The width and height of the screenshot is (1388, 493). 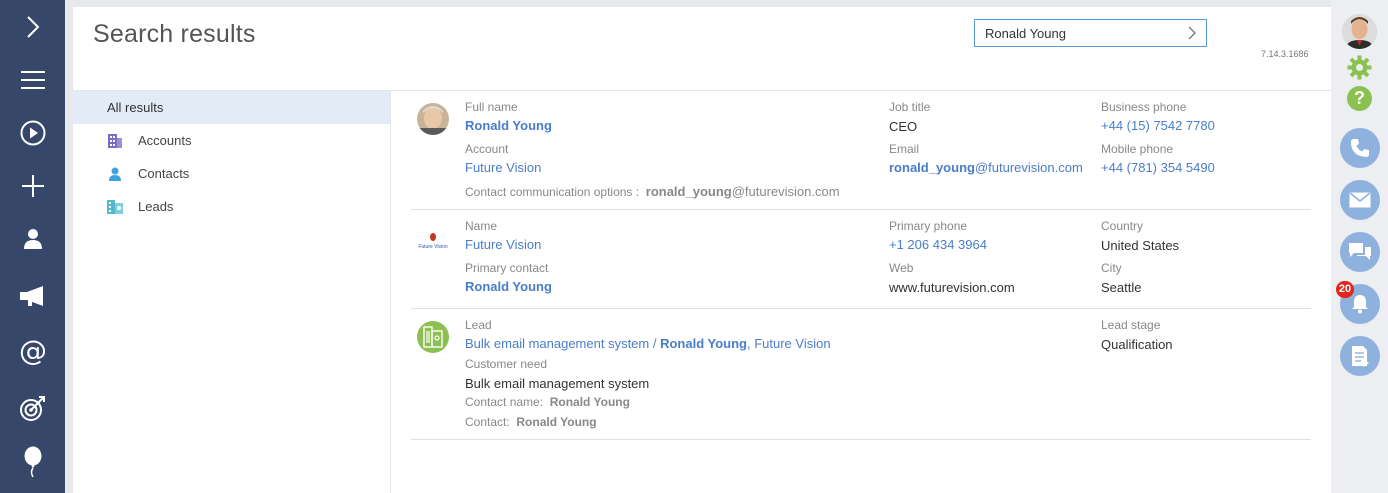 I want to click on chat-icon, so click(x=1360, y=252).